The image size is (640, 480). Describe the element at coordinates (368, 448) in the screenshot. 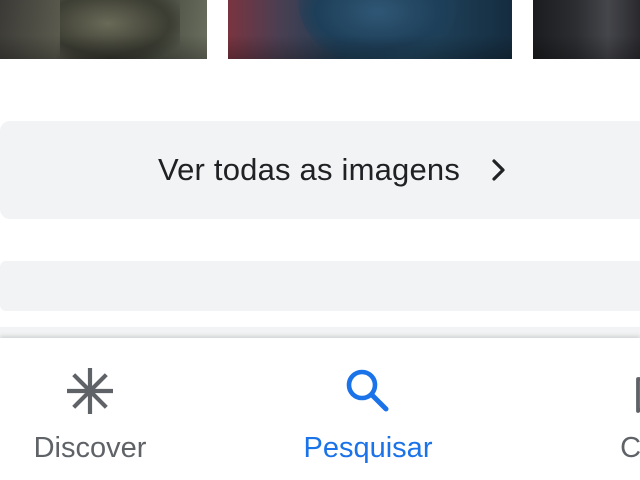

I see `nav-label-search: Pesquisar` at that location.